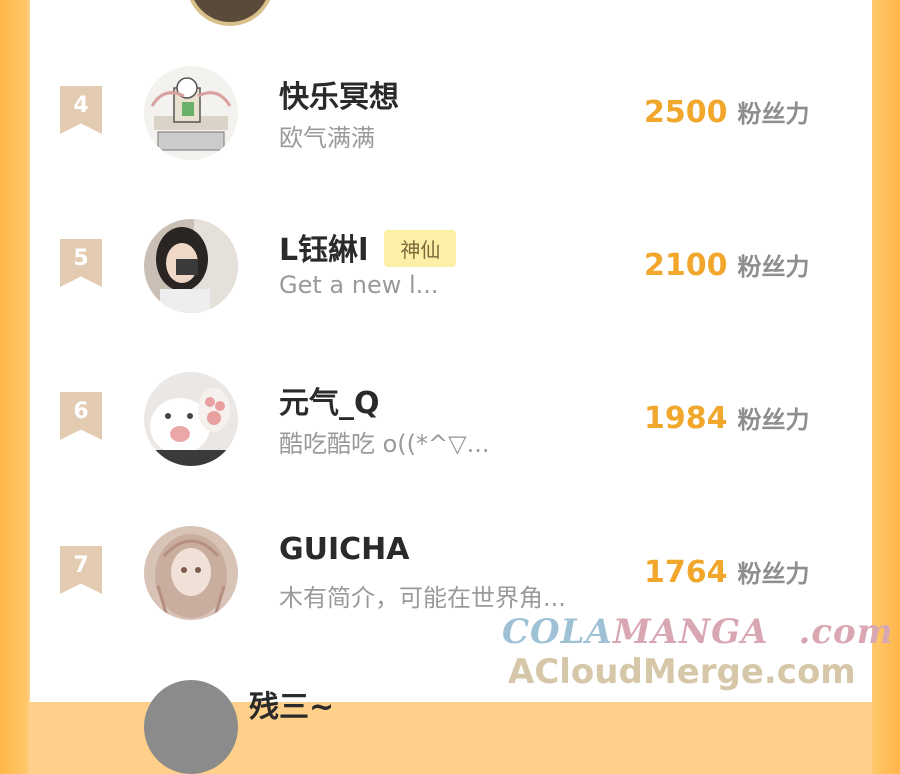 This screenshot has width=900, height=774. I want to click on list-item: 6 元气_Q 酷吃酷吃 o((*^▽... 1984 粉丝力, so click(451, 427).